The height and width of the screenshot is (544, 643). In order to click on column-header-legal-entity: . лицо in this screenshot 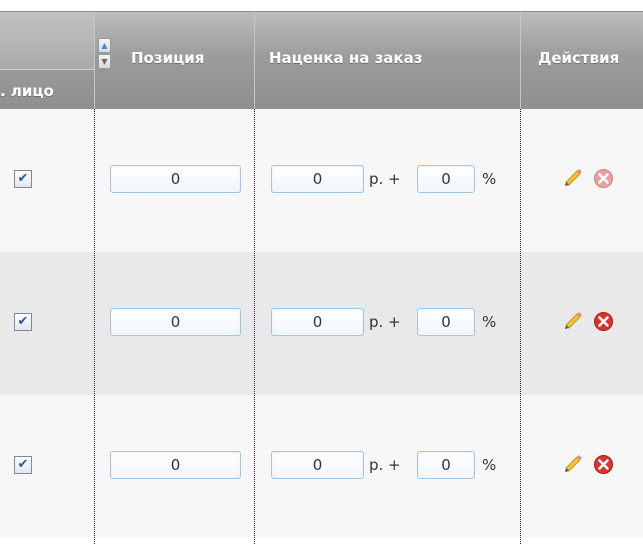, I will do `click(47, 61)`.